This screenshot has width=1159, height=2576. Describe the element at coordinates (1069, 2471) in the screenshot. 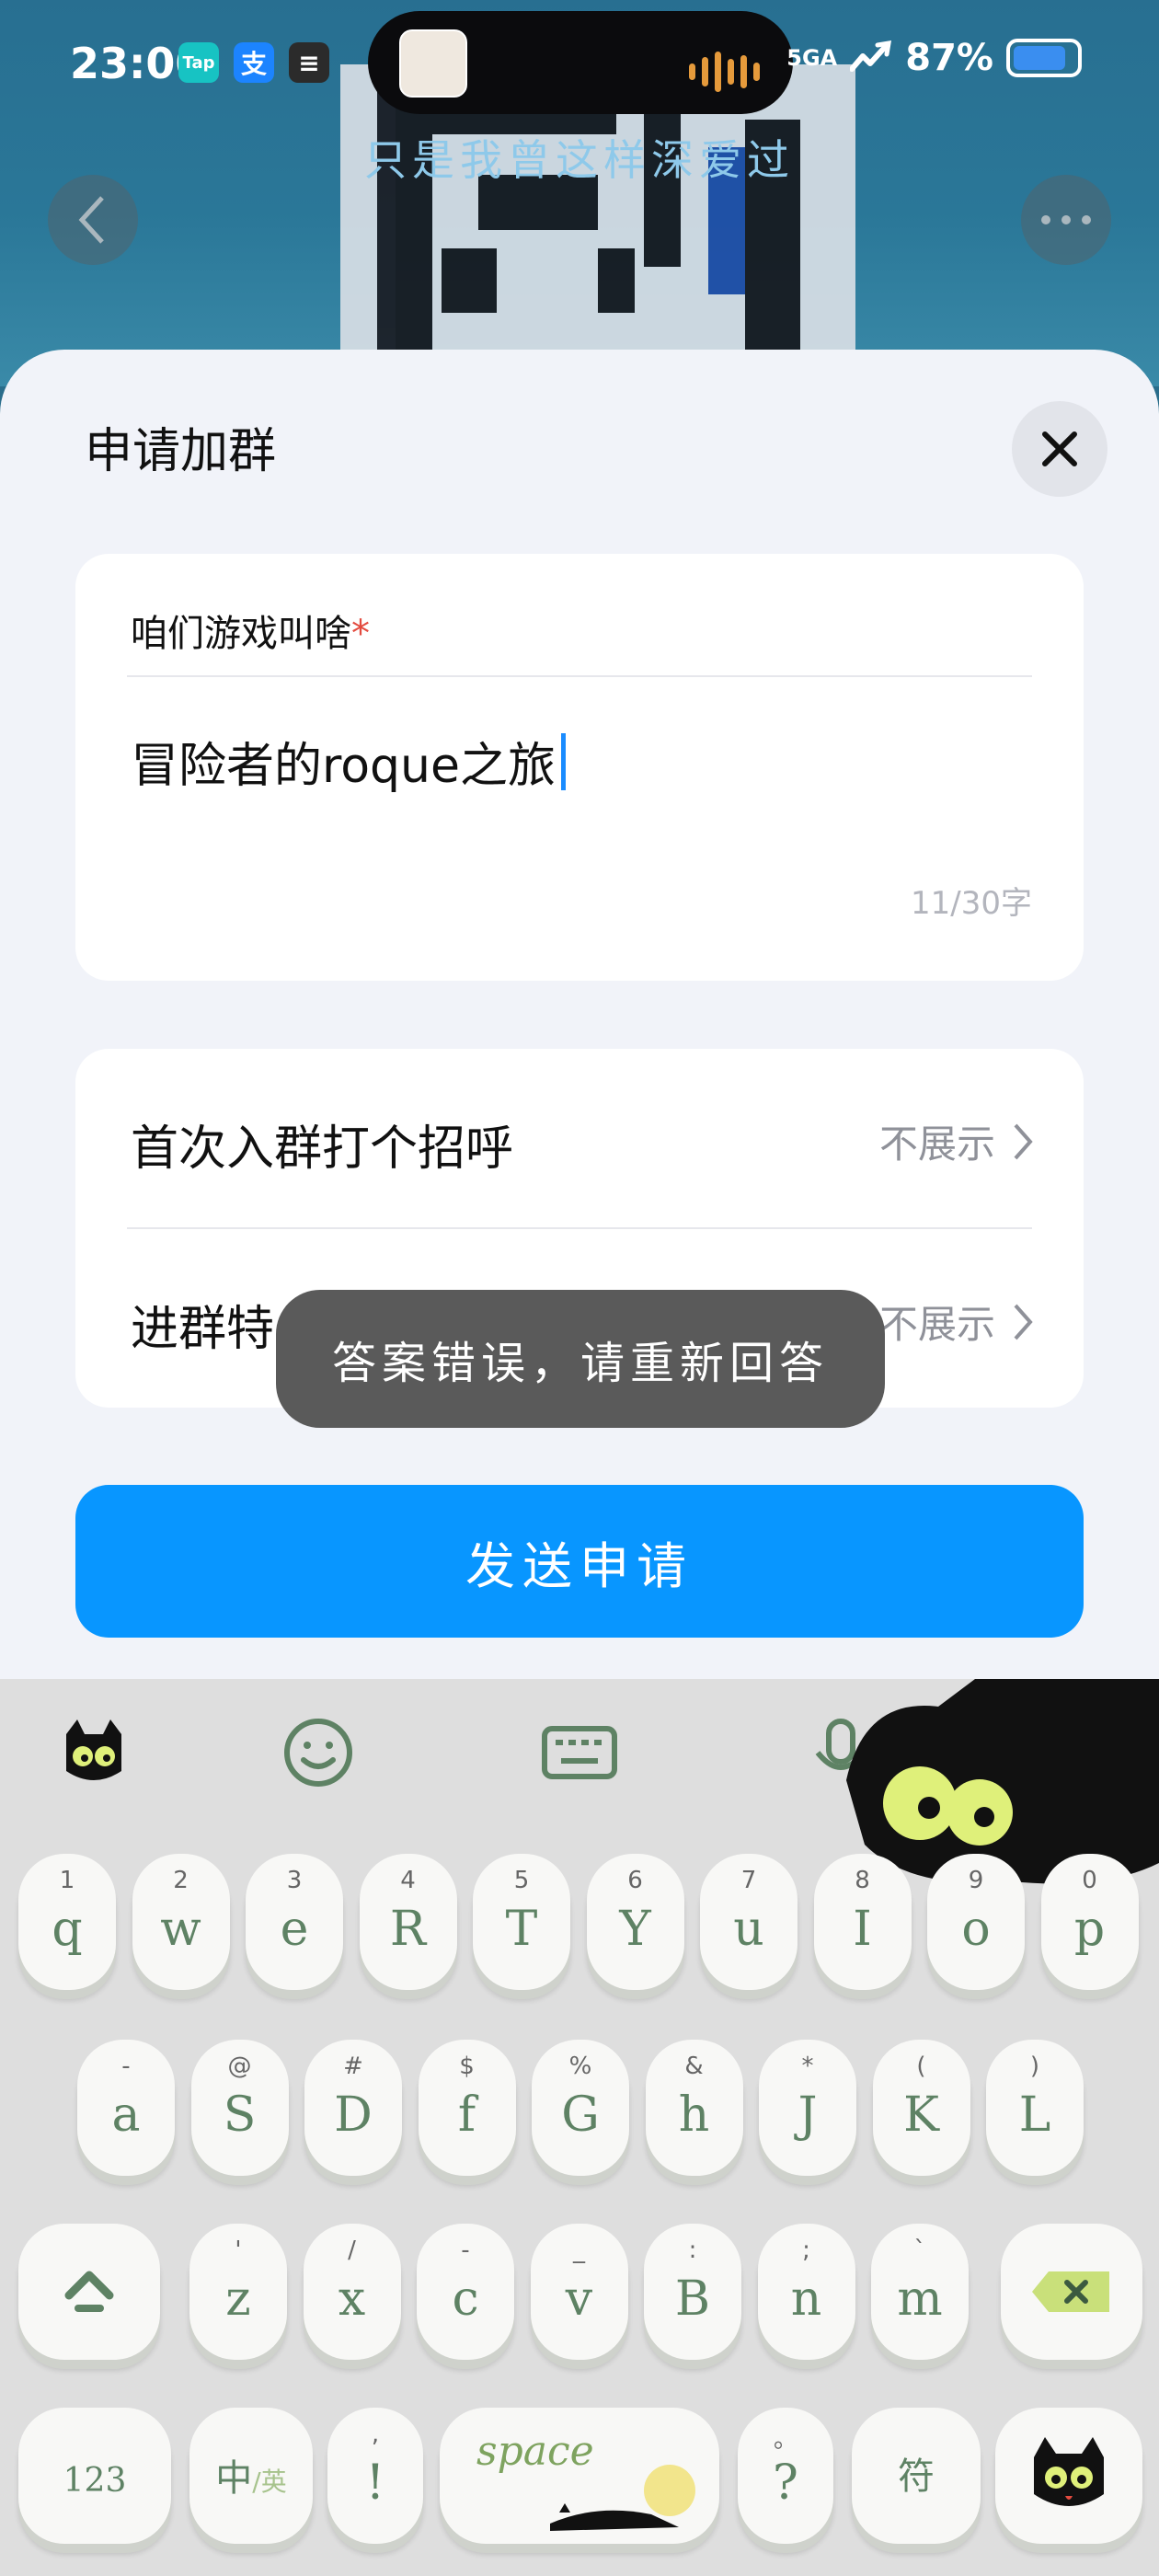

I see `cat-face-icon` at that location.